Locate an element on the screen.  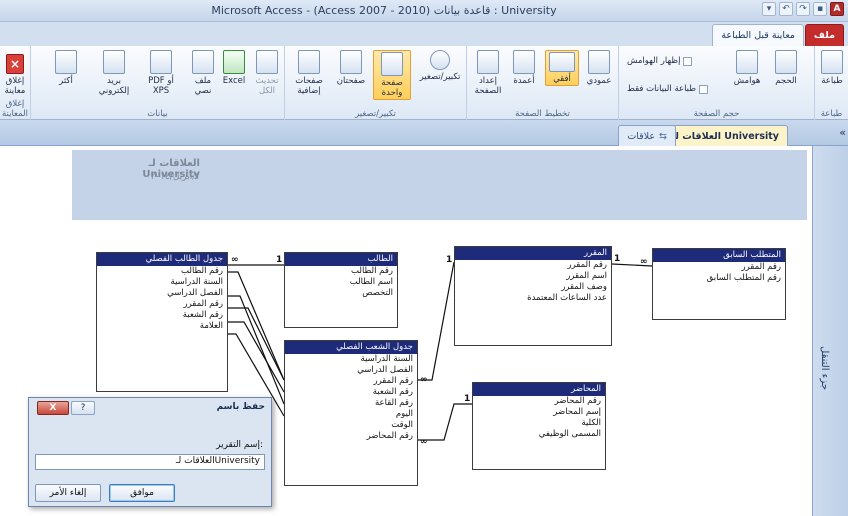
close-preview-button: × إغلاق معاينة قبل الطباعة is located at coordinates (15, 75).